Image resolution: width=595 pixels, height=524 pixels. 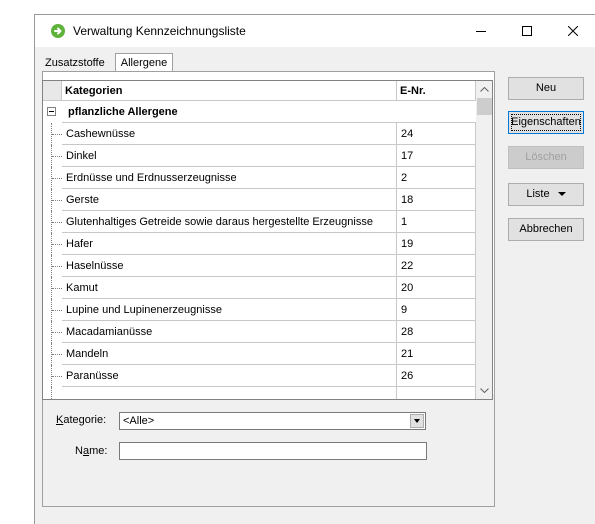 I want to click on category-cell: Lupine und Lupinenerzeugnisse, so click(x=229, y=310).